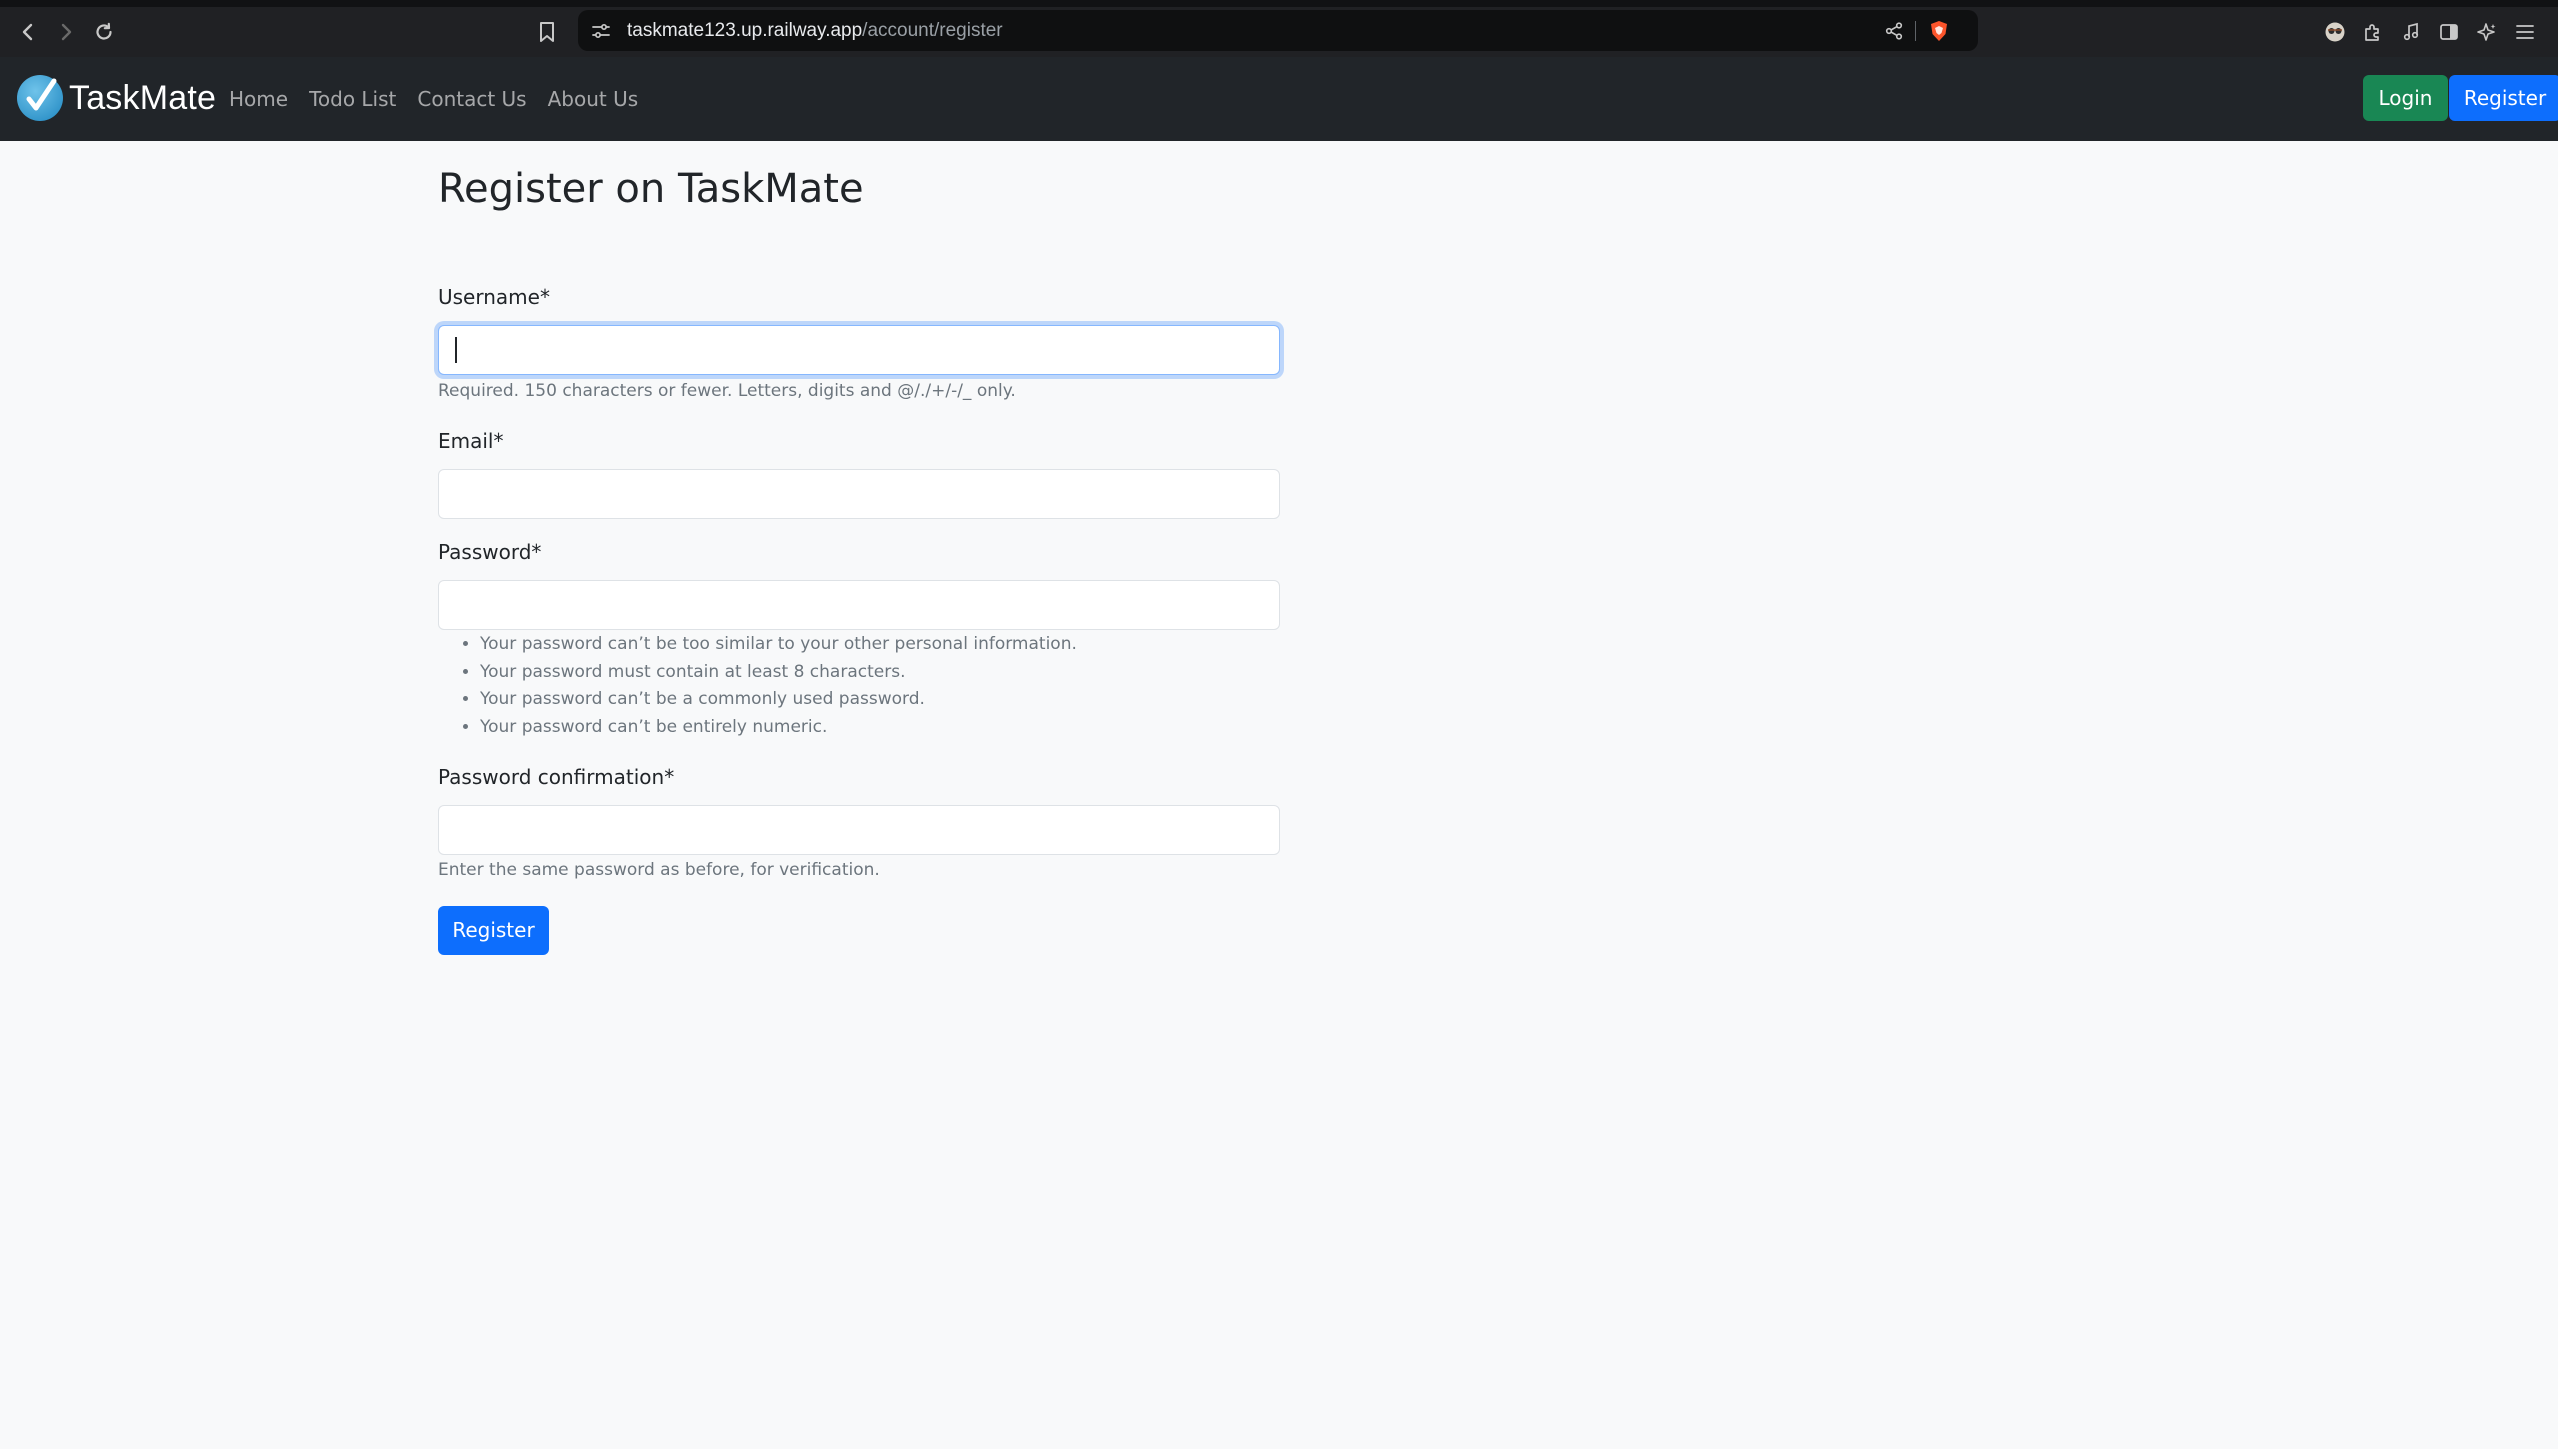  What do you see at coordinates (1894, 30) in the screenshot?
I see `share-icon` at bounding box center [1894, 30].